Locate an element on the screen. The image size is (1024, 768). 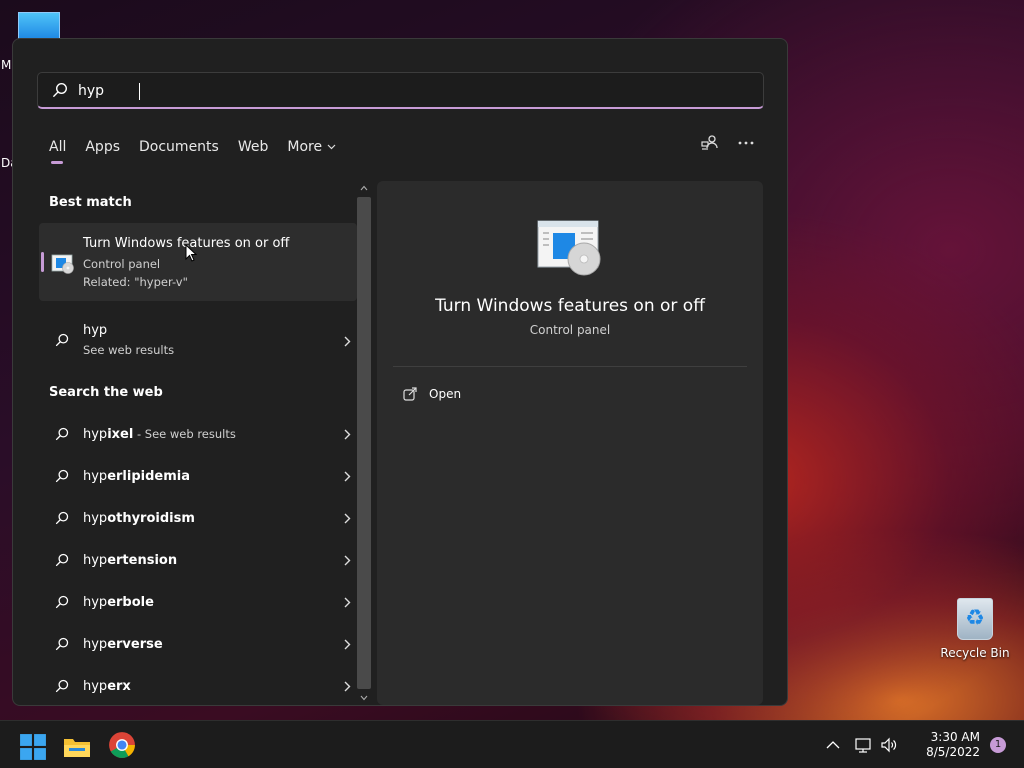
best-match-category: Control panel is located at coordinates (122, 264).